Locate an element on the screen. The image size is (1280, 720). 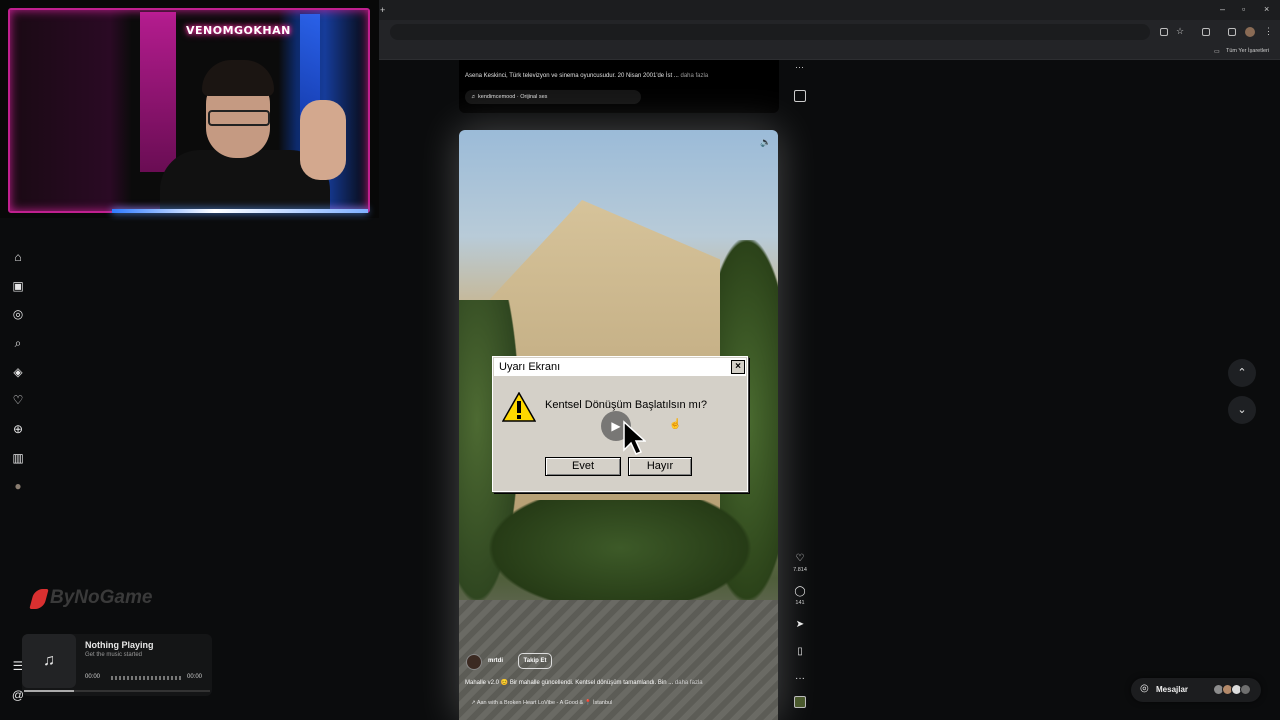
music-time-end: 00:00 is located at coordinates (195, 677).